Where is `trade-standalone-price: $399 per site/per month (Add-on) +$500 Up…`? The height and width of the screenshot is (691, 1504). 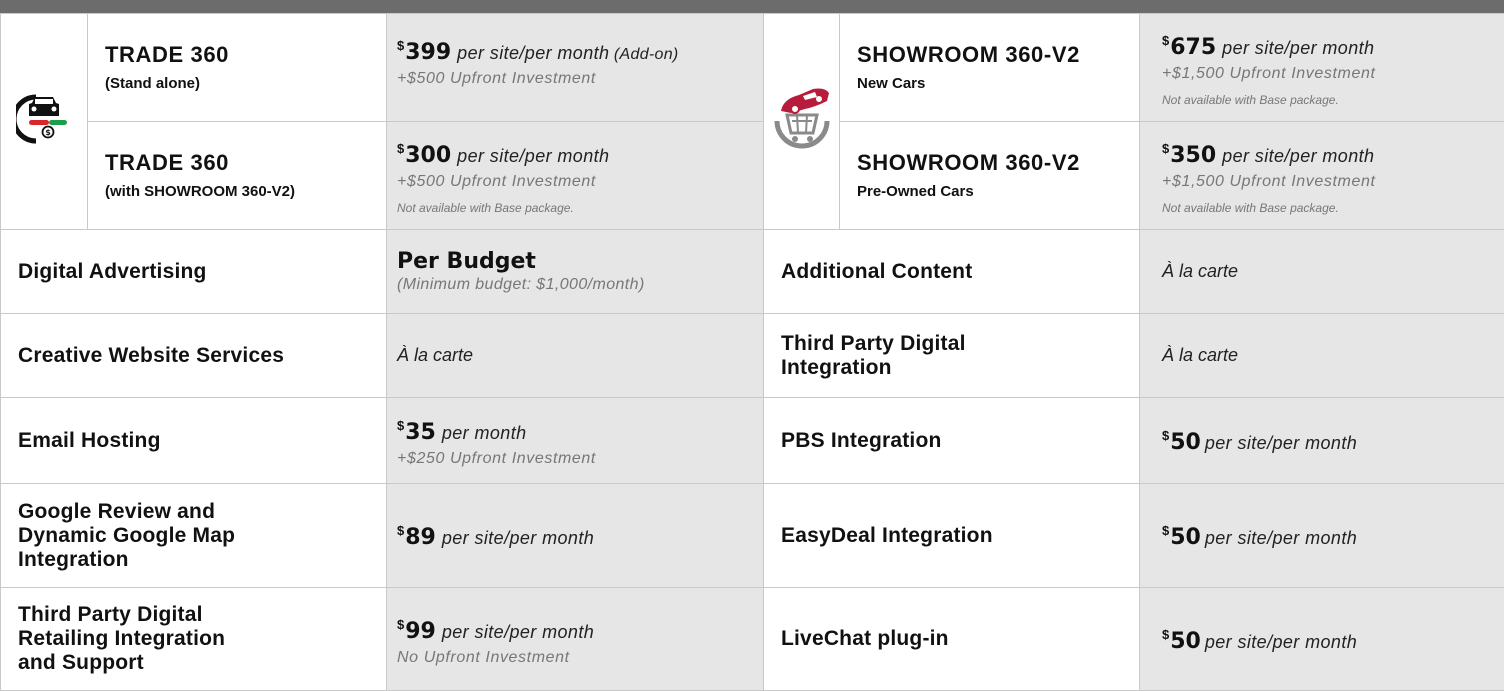 trade-standalone-price: $399 per site/per month (Add-on) +$500 Up… is located at coordinates (575, 68).